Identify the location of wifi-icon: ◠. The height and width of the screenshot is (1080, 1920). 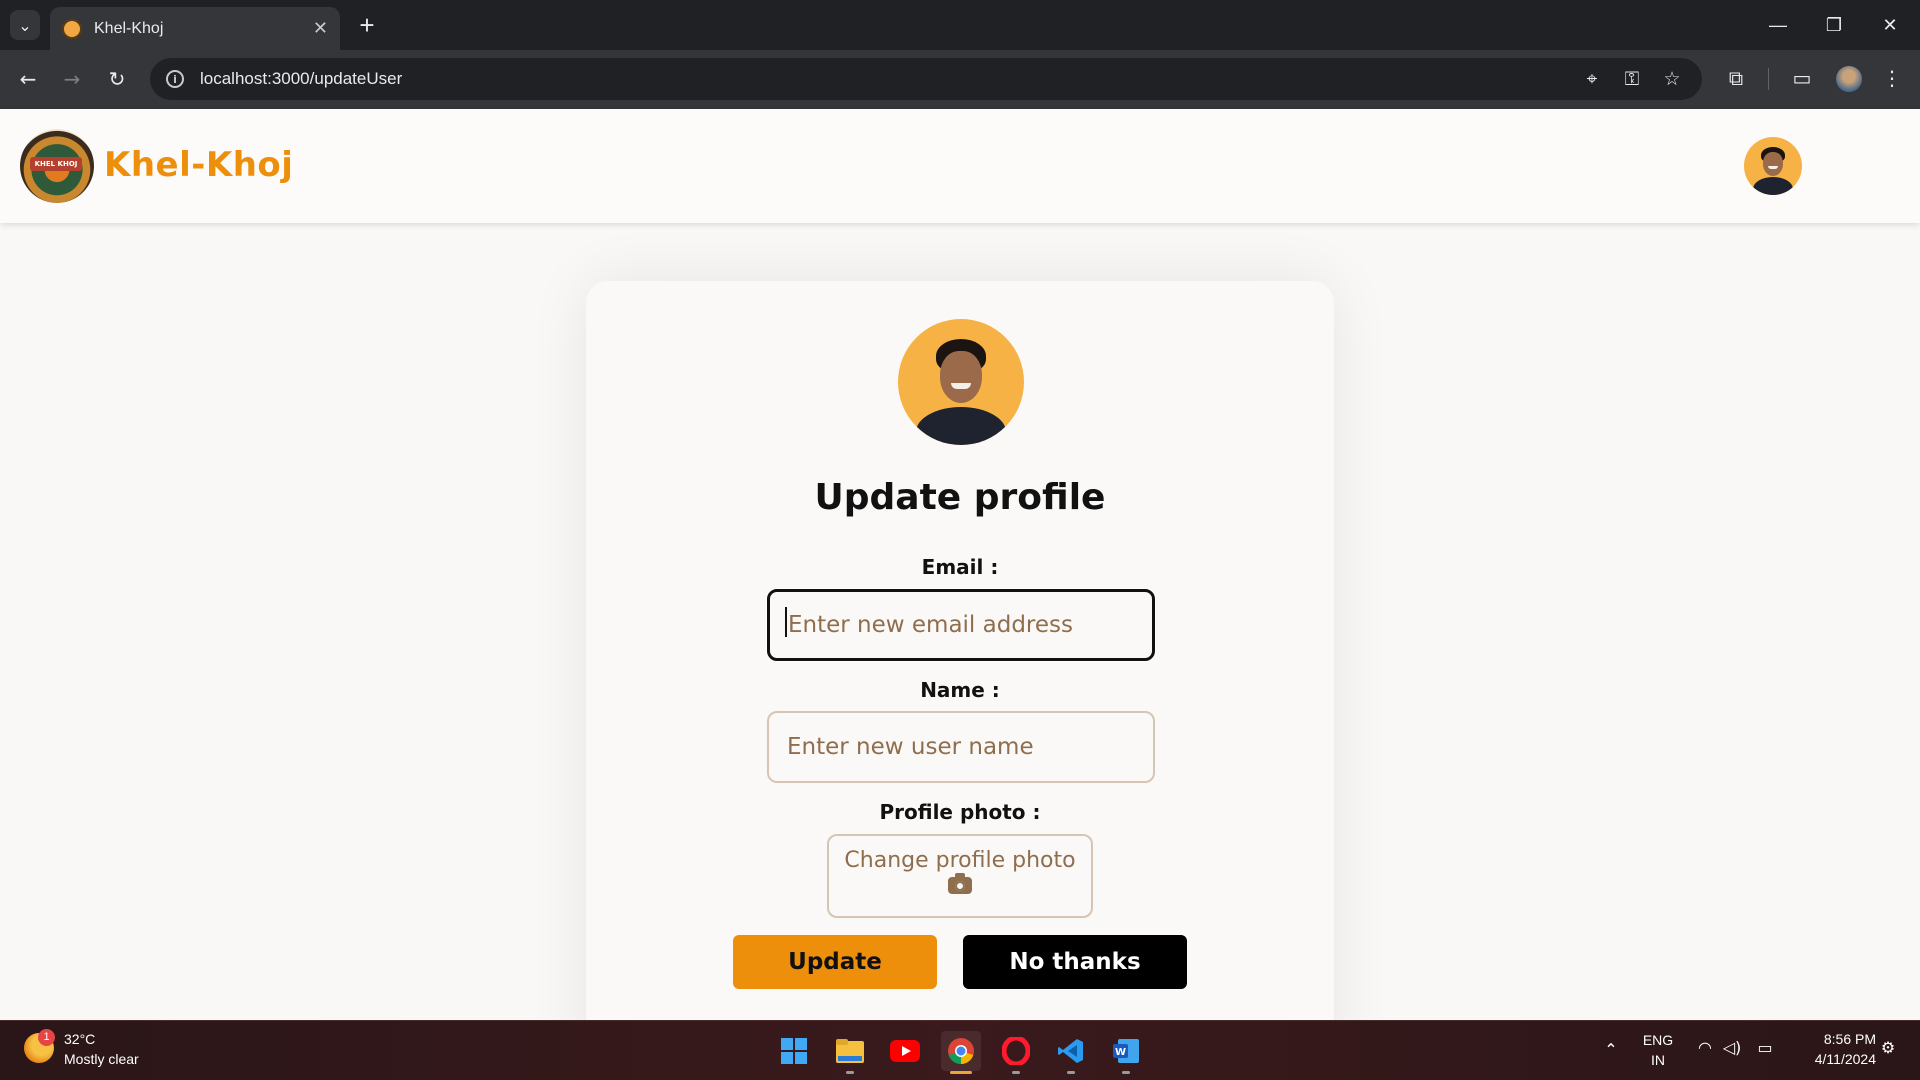
(1705, 1047).